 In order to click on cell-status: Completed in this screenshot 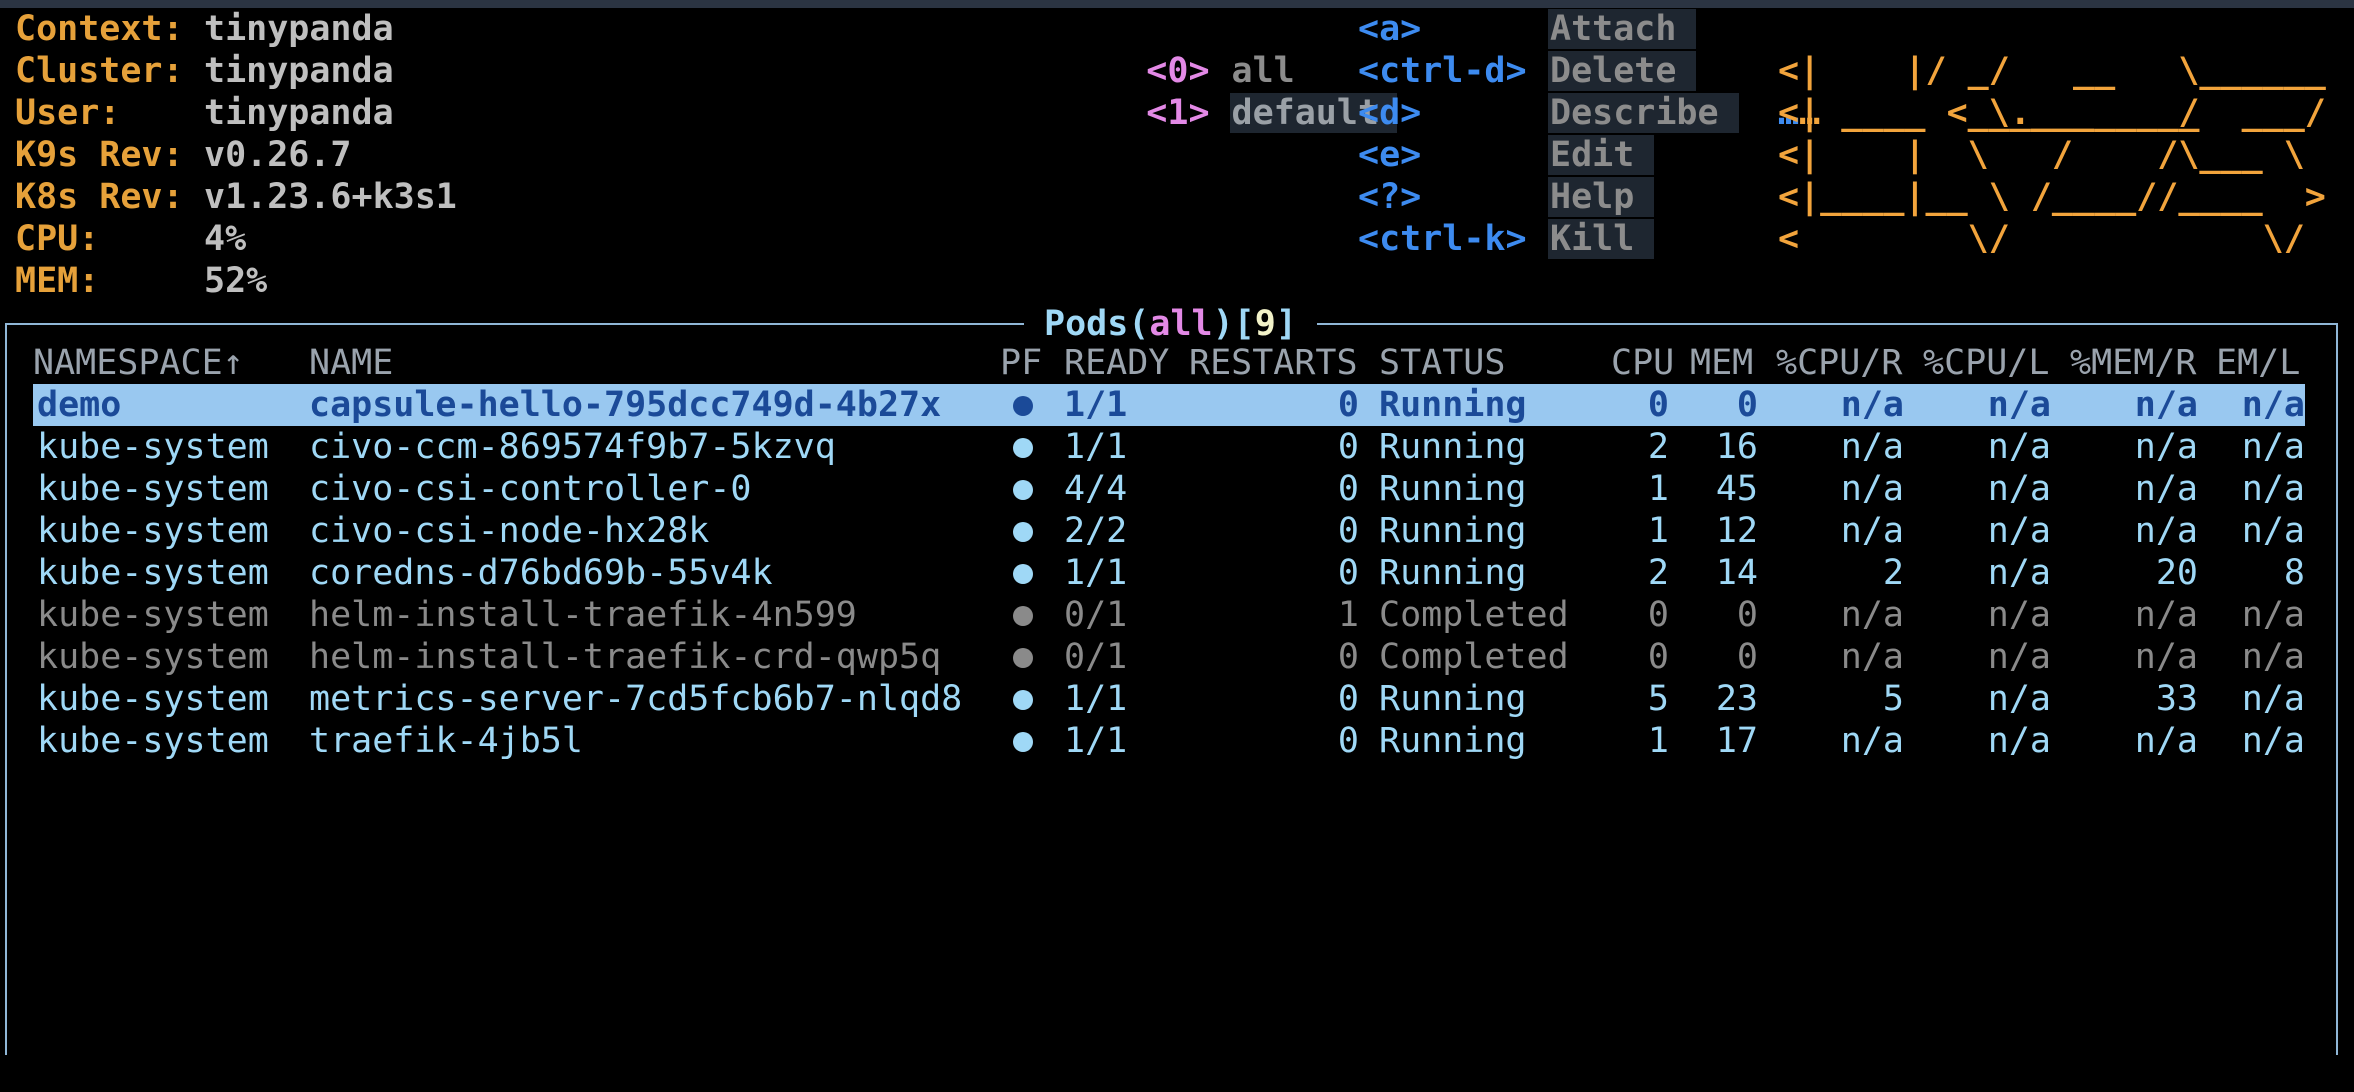, I will do `click(1474, 657)`.